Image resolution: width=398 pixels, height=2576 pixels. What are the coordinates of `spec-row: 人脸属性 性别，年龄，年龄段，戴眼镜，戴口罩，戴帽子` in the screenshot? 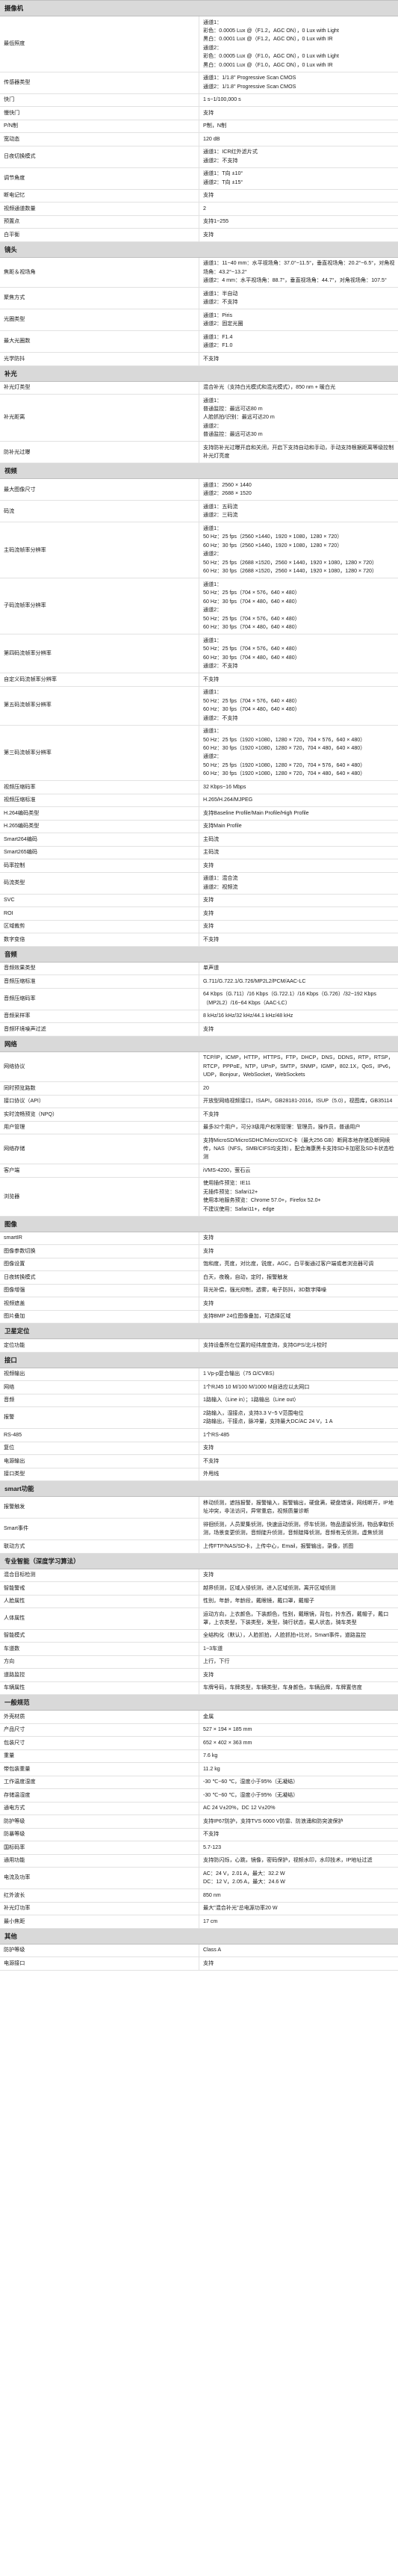 It's located at (199, 1602).